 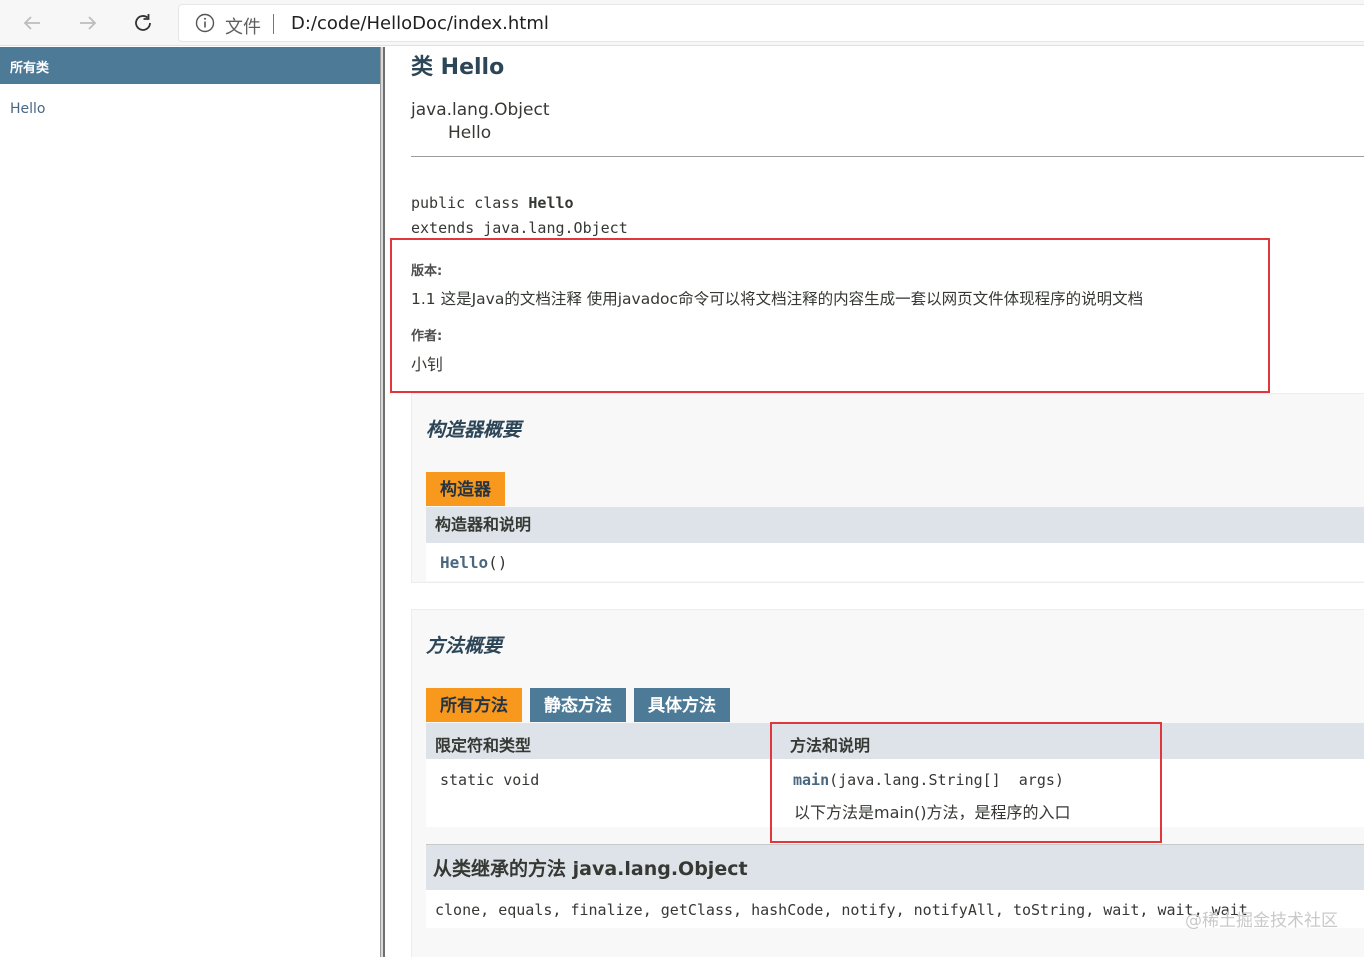 I want to click on method-table-header: 限定符和类型 方法和说明, so click(x=895, y=741).